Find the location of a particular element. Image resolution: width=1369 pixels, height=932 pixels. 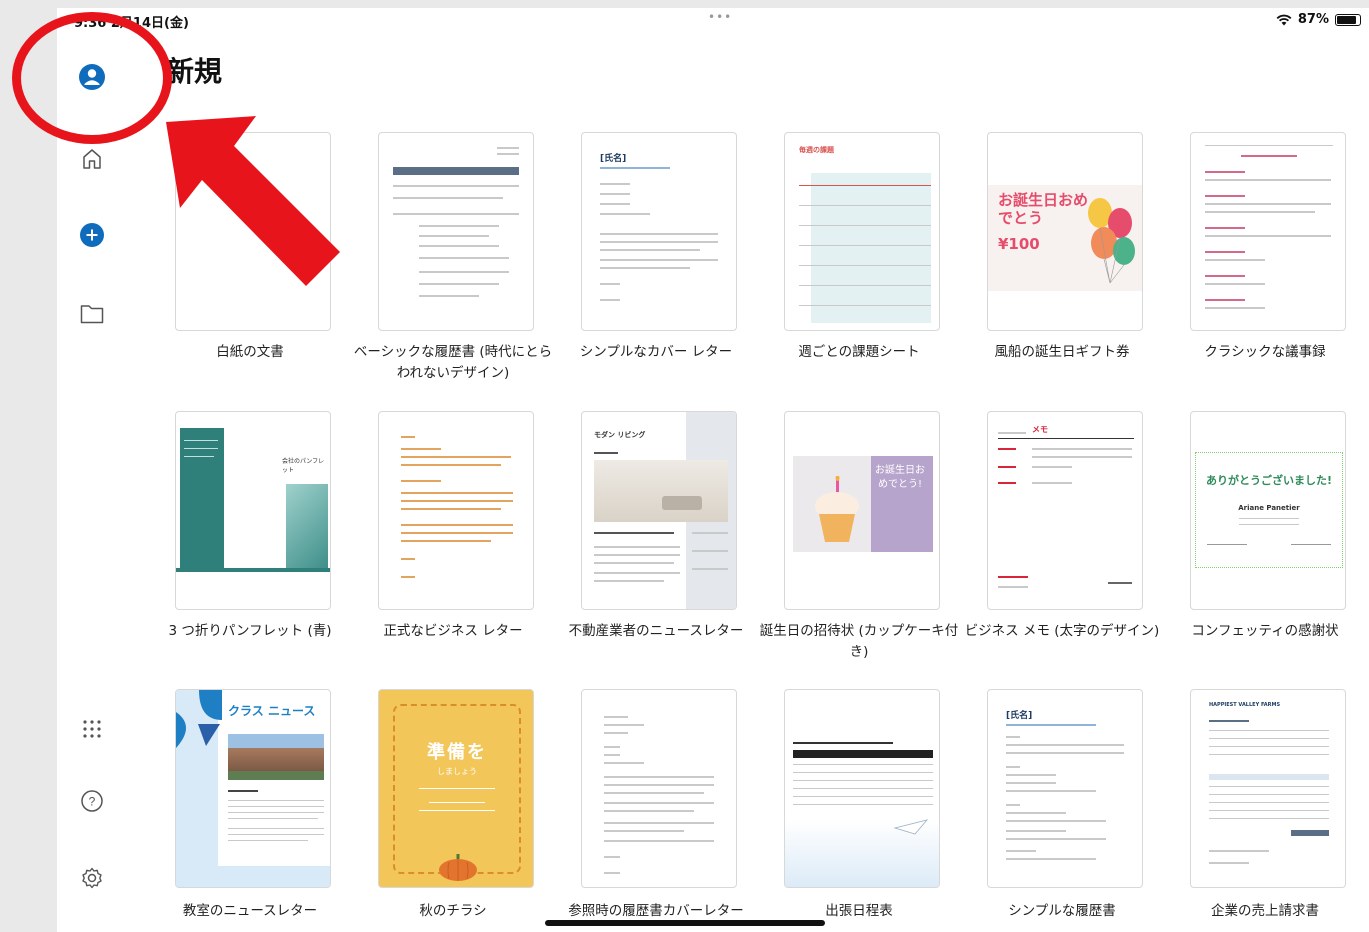

settings-button is located at coordinates (92, 878).